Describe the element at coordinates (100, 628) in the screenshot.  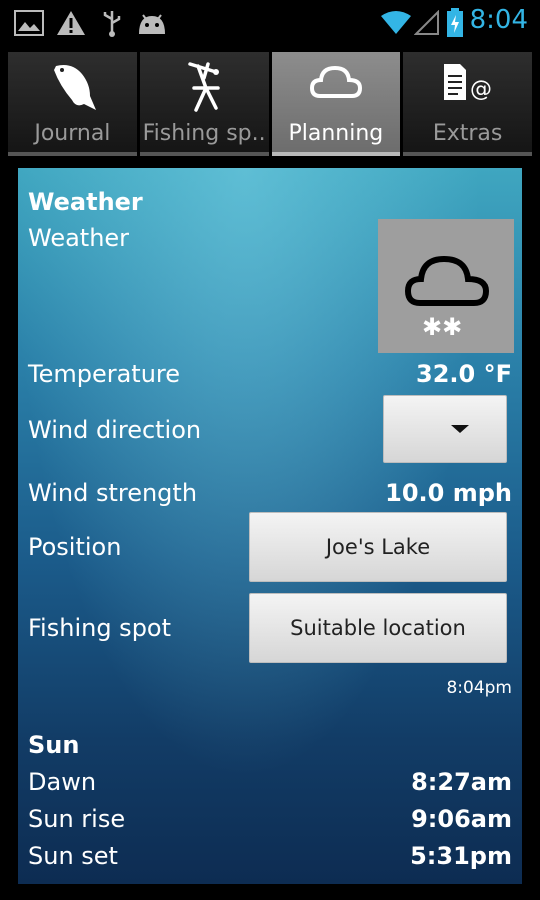
I see `fishing-spot-label: Fishing spot` at that location.